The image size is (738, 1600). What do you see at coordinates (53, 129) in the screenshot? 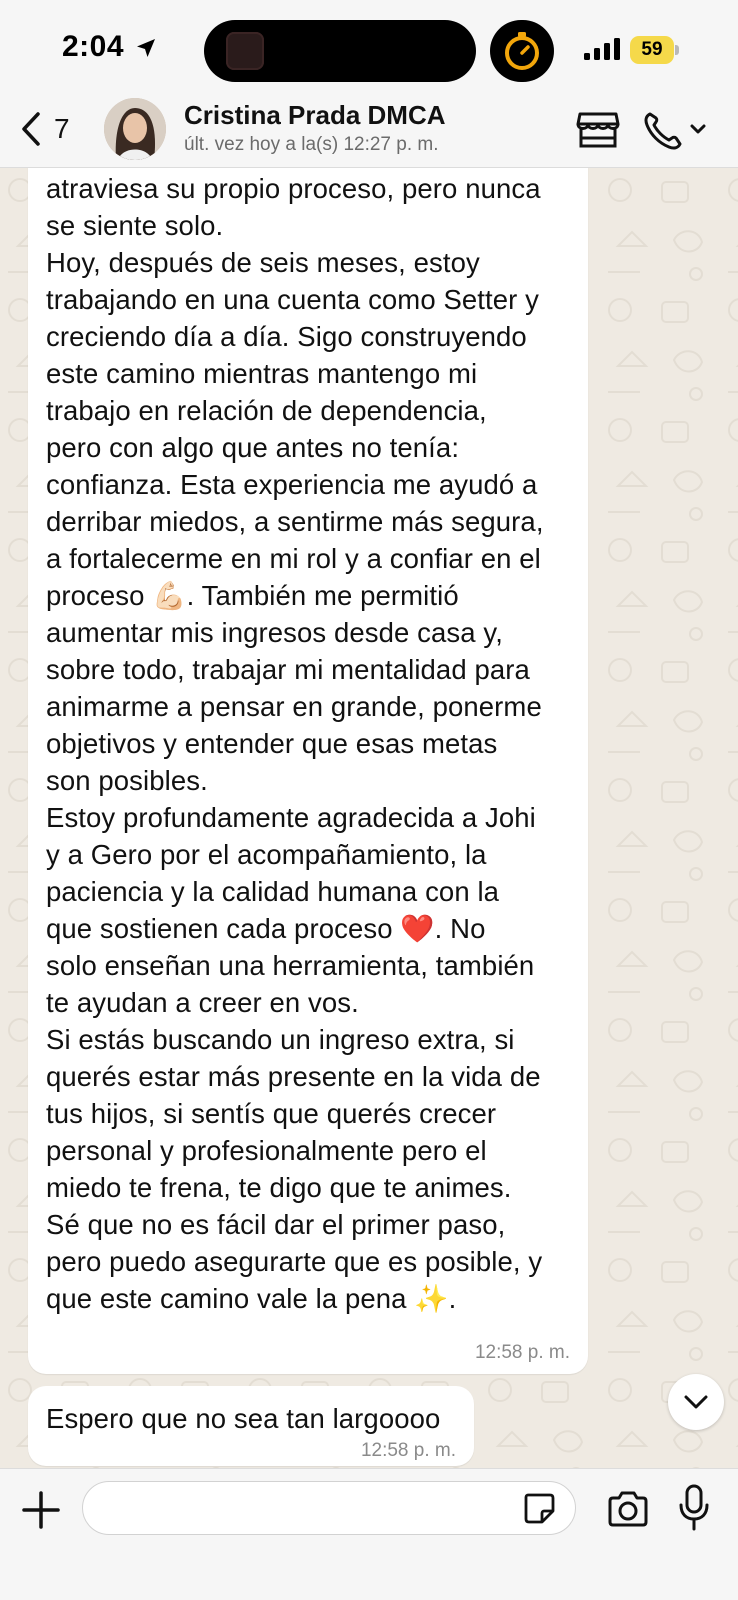
I see `back-button: 7` at bounding box center [53, 129].